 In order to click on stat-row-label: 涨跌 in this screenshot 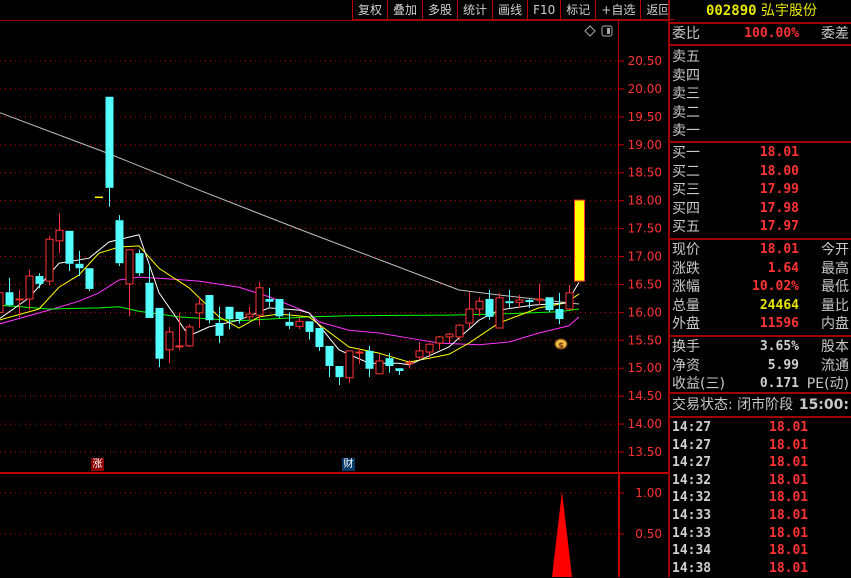, I will do `click(686, 268)`.